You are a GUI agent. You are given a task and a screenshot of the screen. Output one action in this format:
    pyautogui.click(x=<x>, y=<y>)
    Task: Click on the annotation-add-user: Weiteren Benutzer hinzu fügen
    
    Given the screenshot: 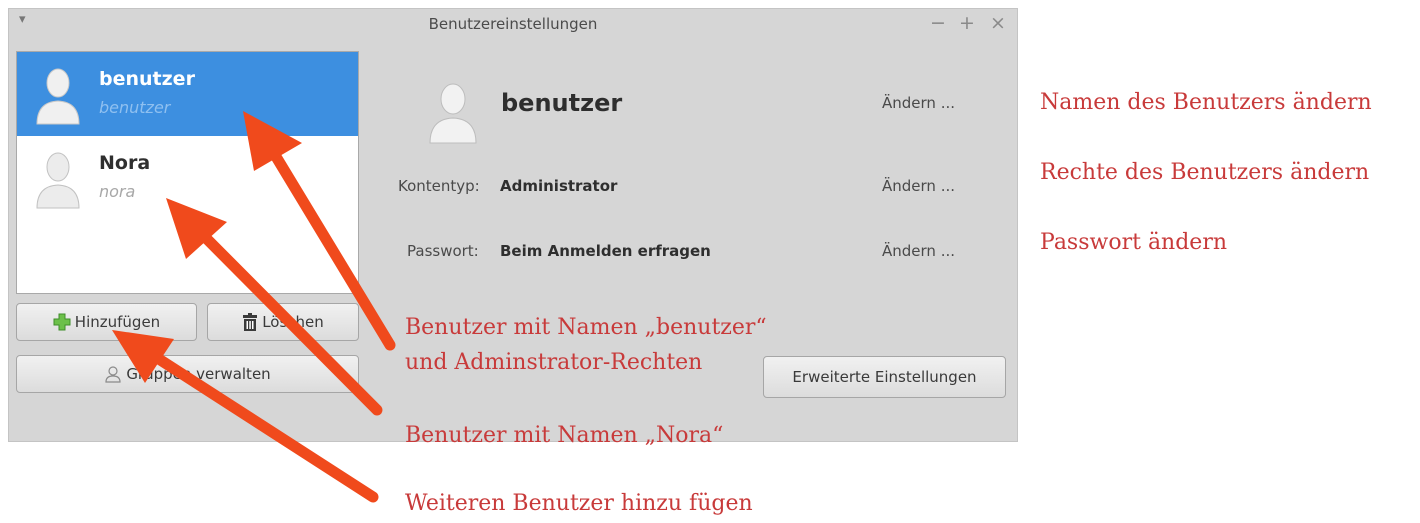 What is the action you would take?
    pyautogui.click(x=579, y=503)
    